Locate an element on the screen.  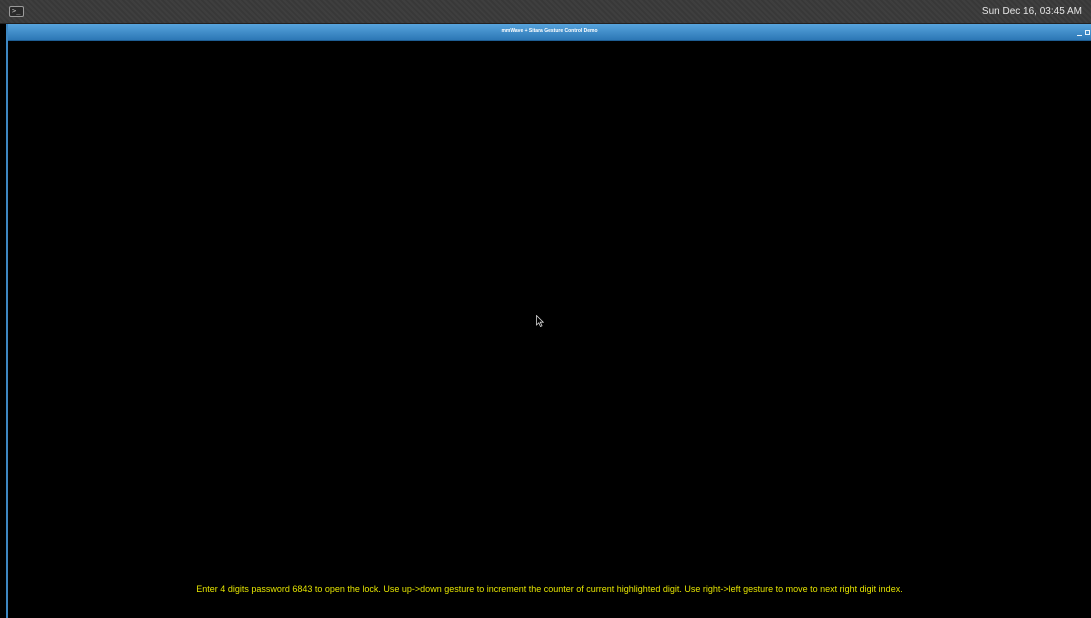
window-title: mmWave + Sitara Gesture Control Demo is located at coordinates (549, 31).